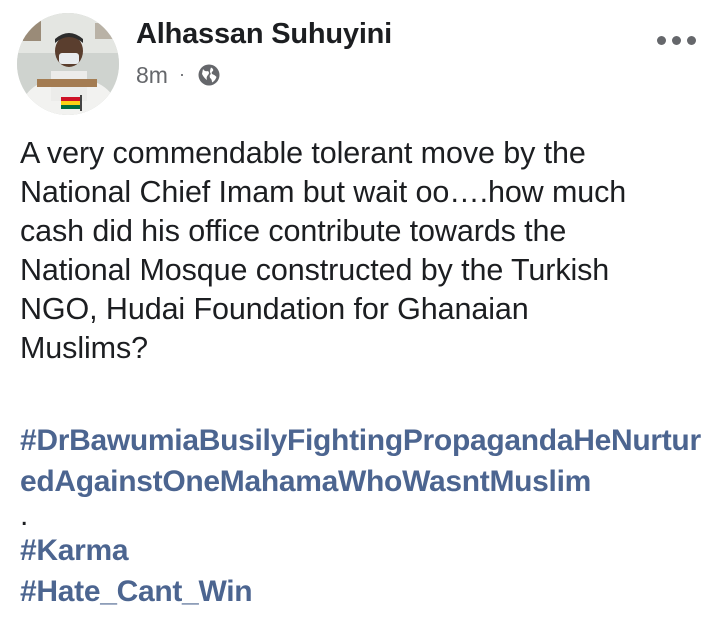  Describe the element at coordinates (365, 591) in the screenshot. I see `hashtag-link-hate-cant-win: #Hate_Cant_Win` at that location.